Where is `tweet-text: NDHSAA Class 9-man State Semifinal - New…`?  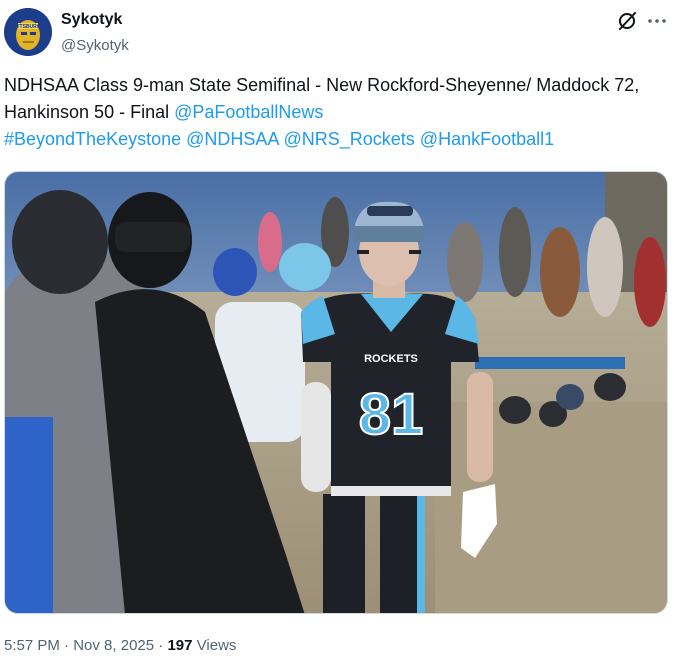 tweet-text: NDHSAA Class 9-man State Semifinal - New… is located at coordinates (334, 112).